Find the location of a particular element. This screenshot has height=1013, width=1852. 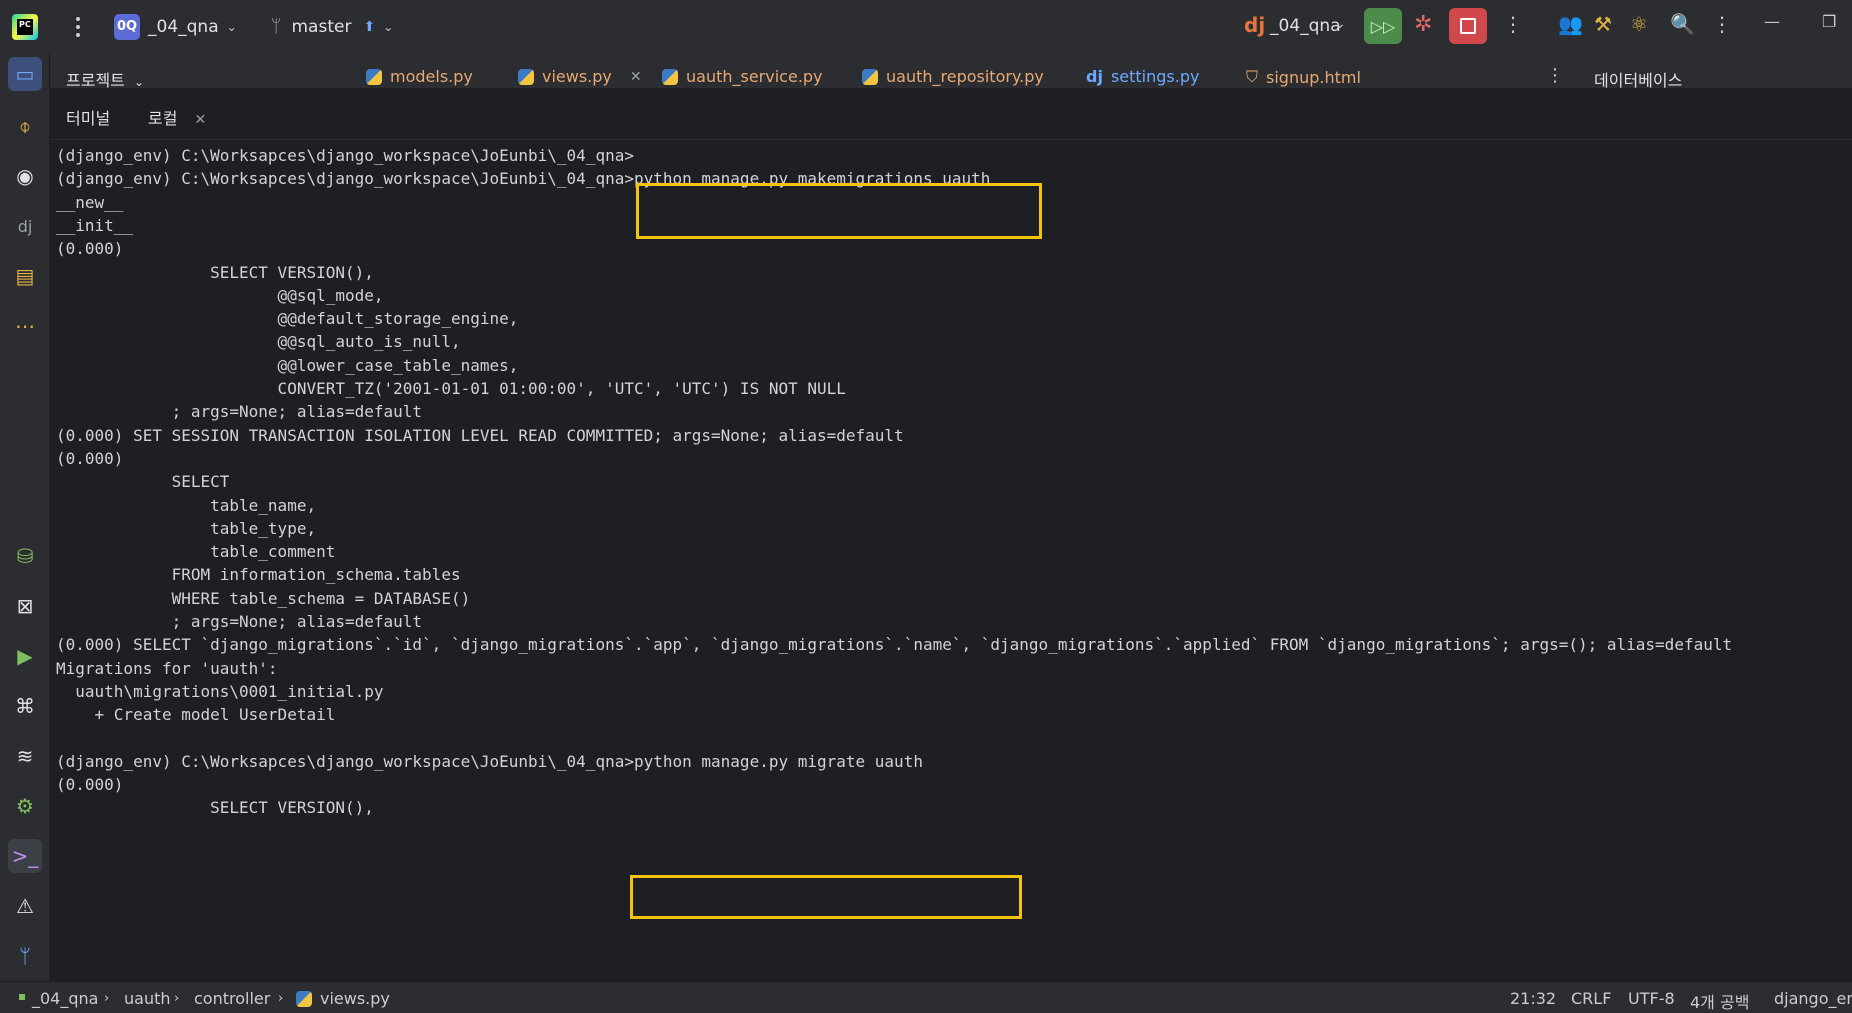

git-branch-icon: ᛘ is located at coordinates (276, 26).